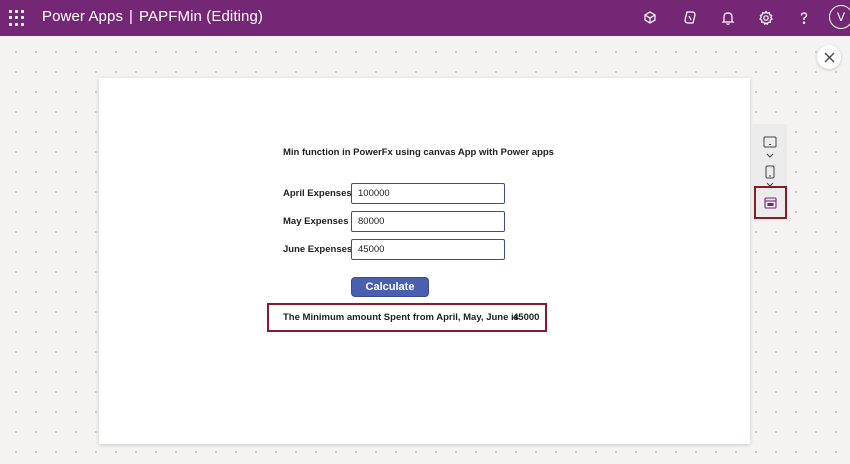 Image resolution: width=850 pixels, height=464 pixels. I want to click on user-avatar: V, so click(839, 17).